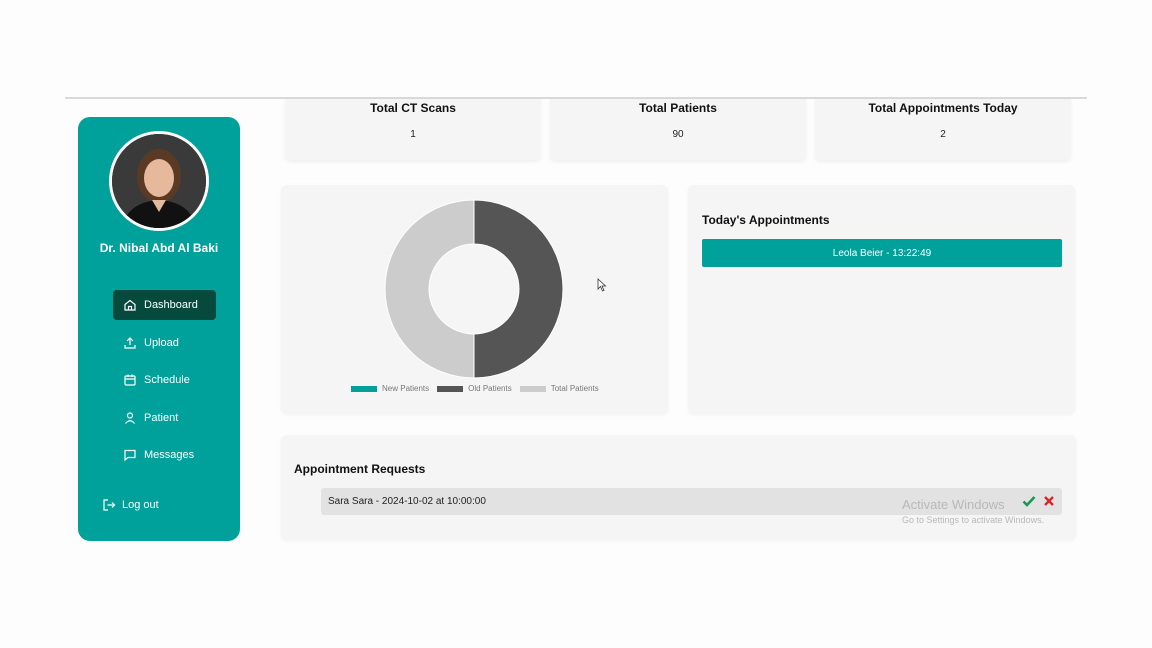  I want to click on chart-legend: New Patients Old Patients Total Patients, so click(479, 388).